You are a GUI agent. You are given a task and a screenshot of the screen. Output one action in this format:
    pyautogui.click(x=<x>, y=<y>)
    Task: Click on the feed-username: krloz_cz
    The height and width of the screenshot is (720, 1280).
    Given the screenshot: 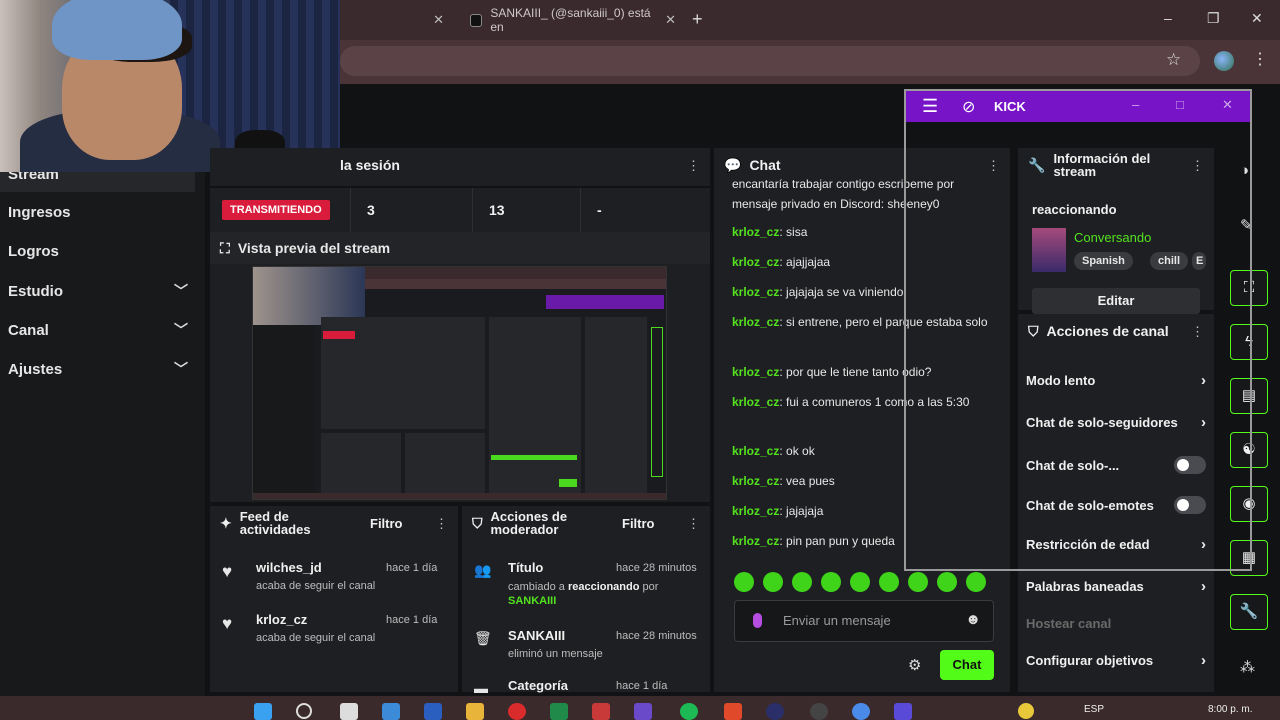 What is the action you would take?
    pyautogui.click(x=281, y=619)
    